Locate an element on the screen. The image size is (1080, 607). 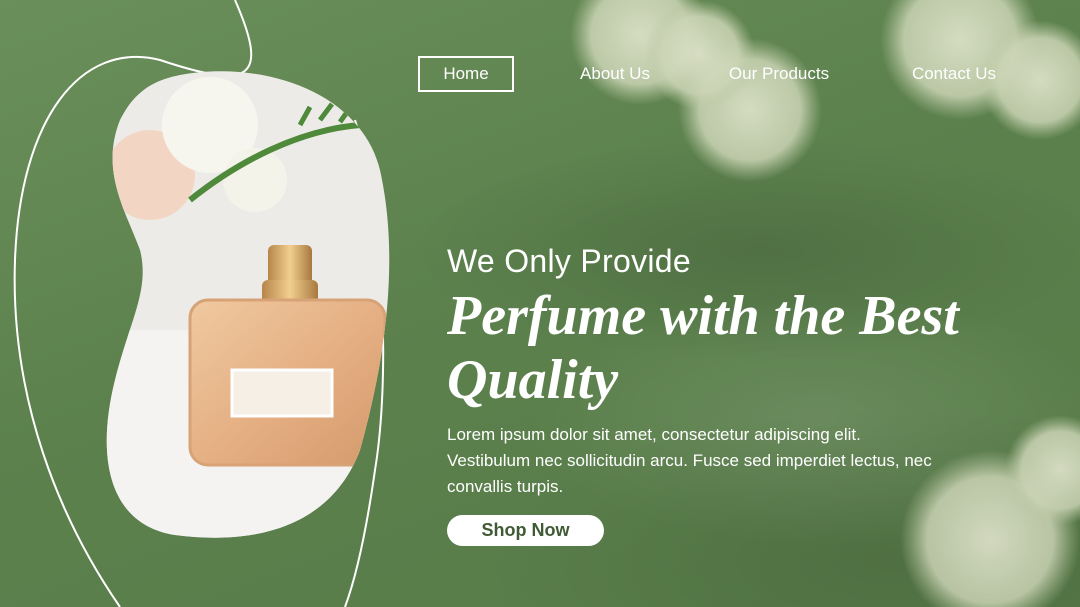
hero-headline: Perfume with the Best Quality is located at coordinates (703, 348).